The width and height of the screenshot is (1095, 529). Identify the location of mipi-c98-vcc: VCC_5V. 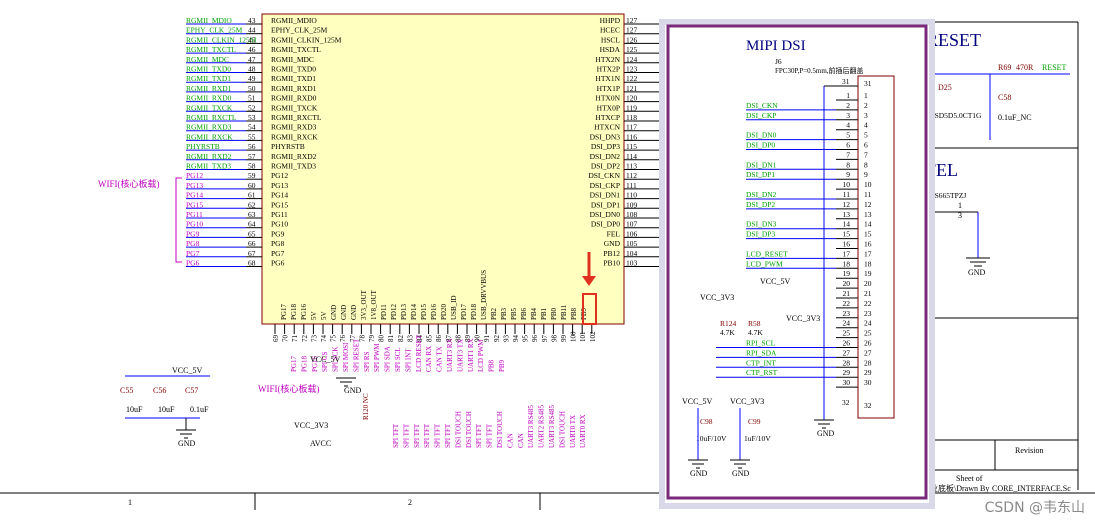
(697, 401).